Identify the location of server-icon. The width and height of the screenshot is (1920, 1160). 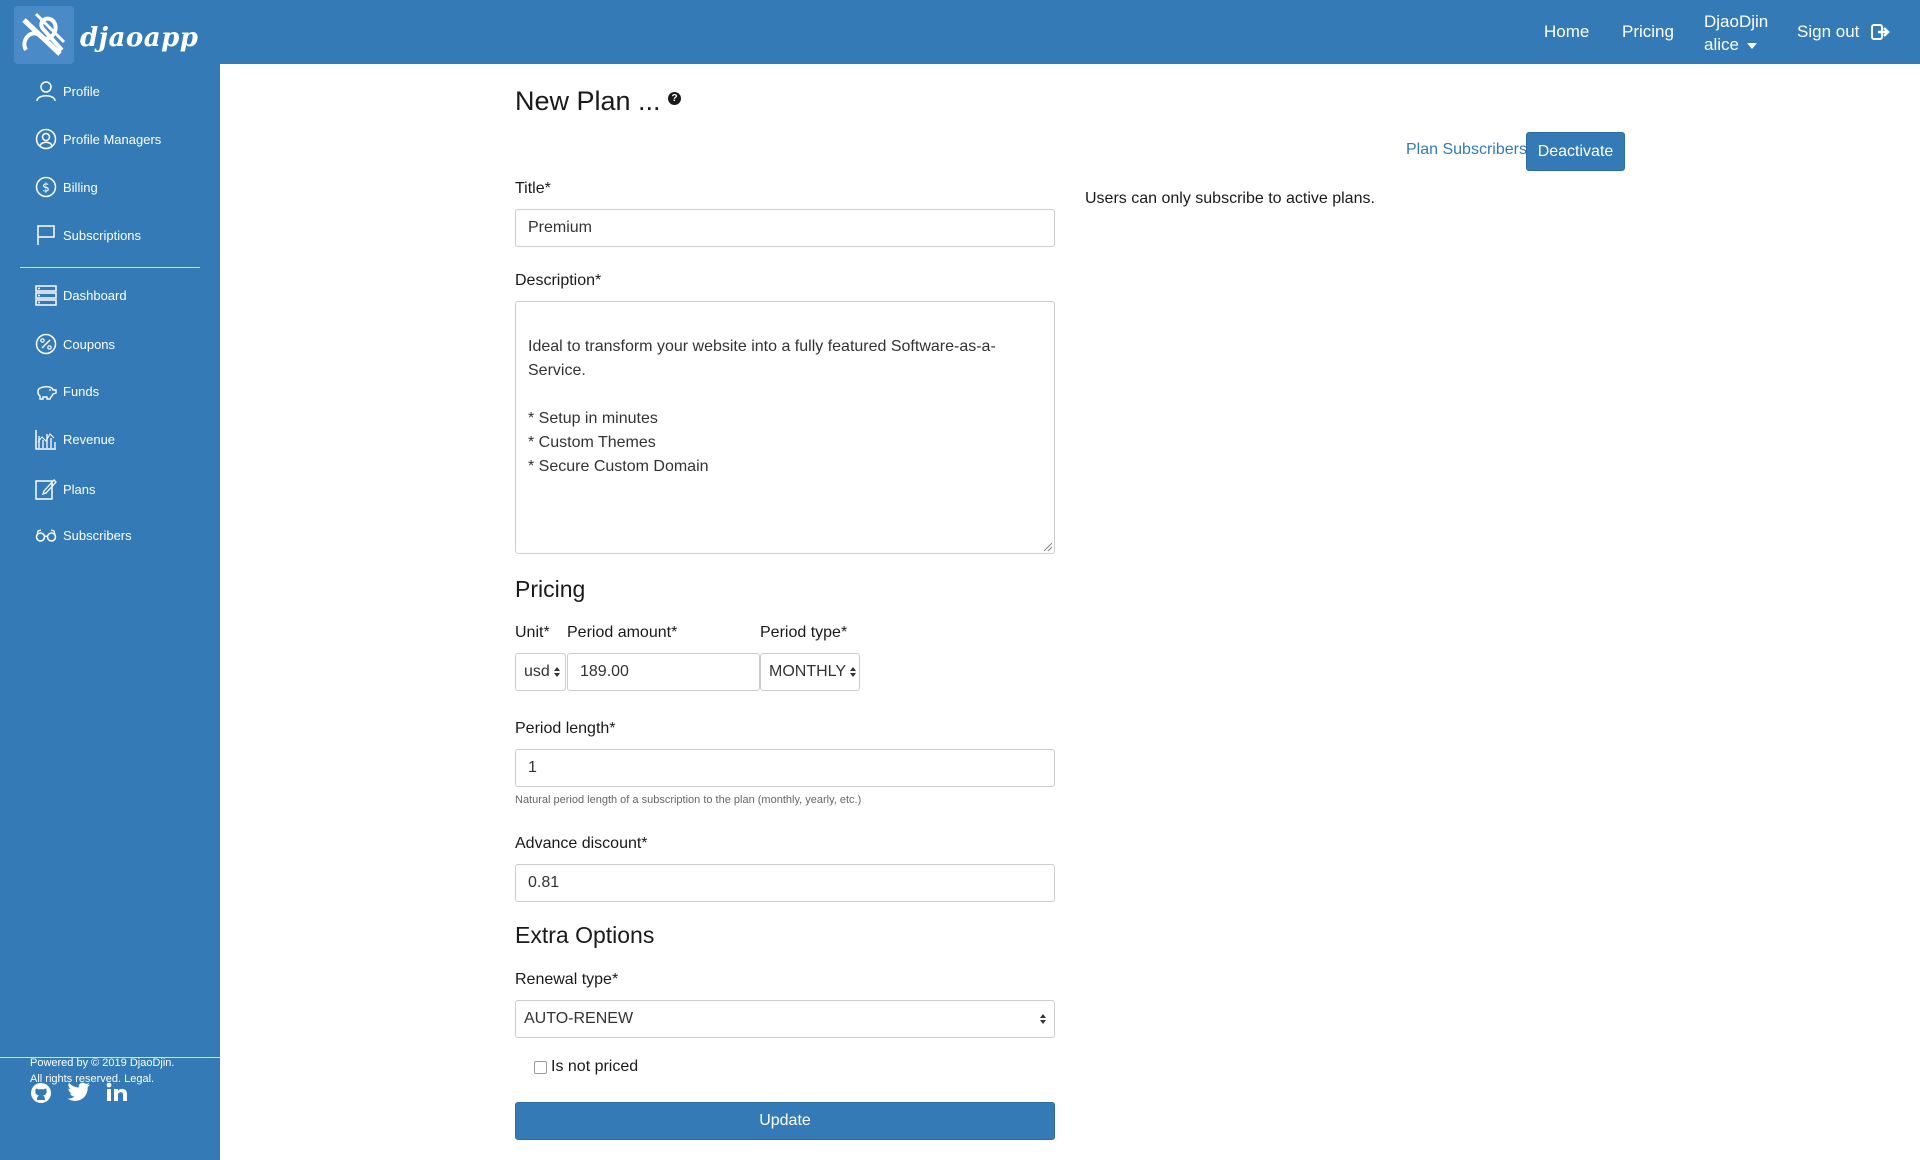
(46, 295).